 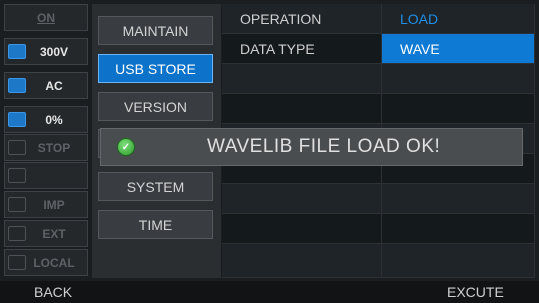 I want to click on network-icon, so click(x=17, y=175).